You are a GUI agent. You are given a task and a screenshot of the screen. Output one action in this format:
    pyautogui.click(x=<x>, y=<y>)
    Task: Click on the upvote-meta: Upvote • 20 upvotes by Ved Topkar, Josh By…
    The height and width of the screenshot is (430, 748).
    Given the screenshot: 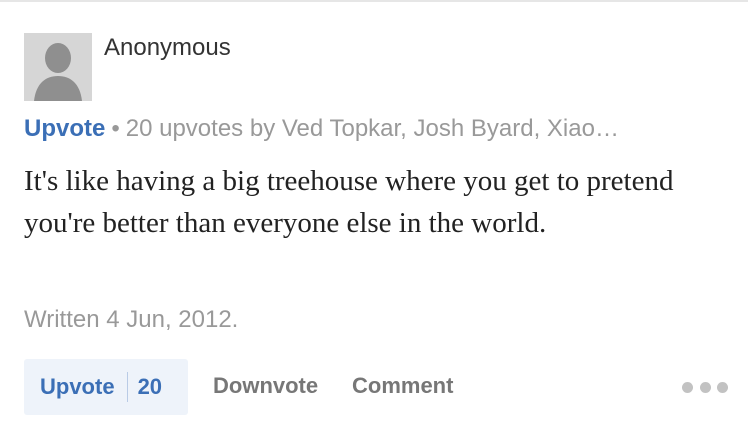 What is the action you would take?
    pyautogui.click(x=380, y=129)
    